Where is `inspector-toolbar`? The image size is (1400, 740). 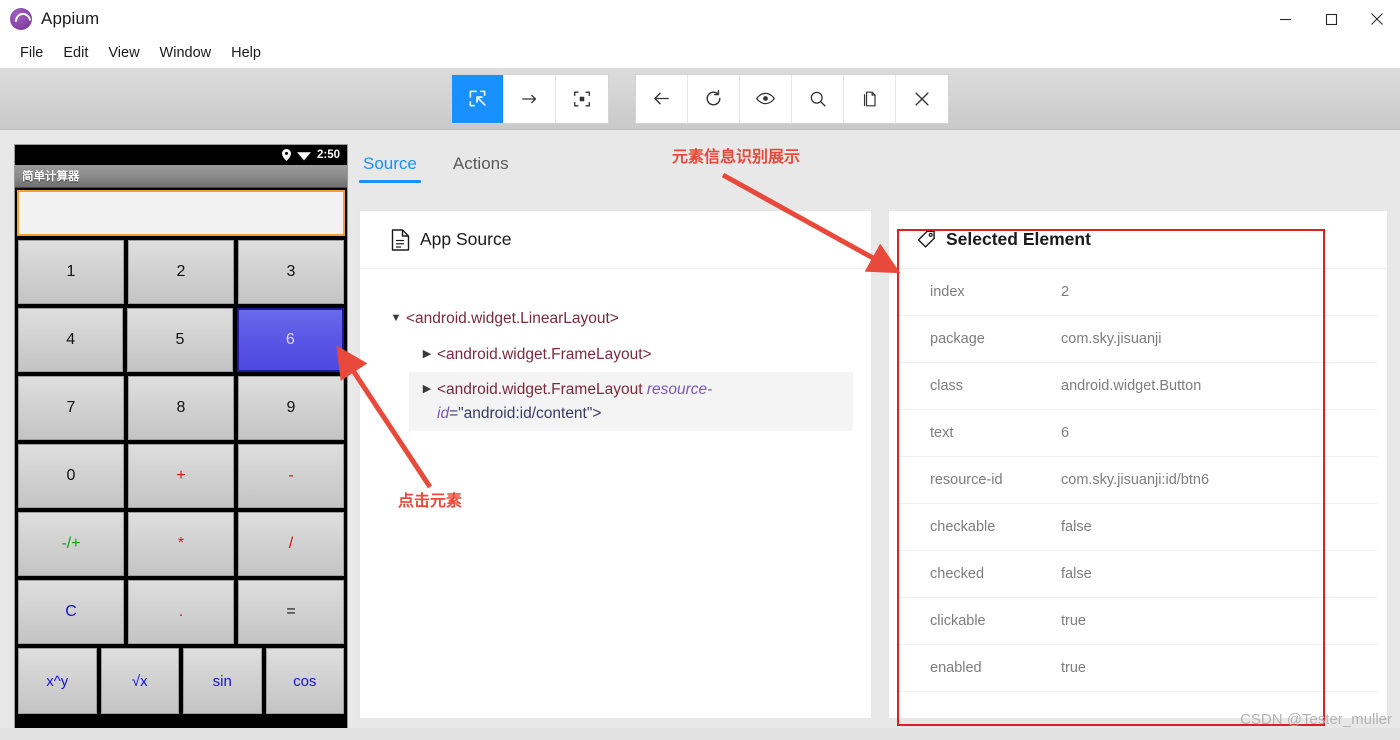
inspector-toolbar is located at coordinates (700, 99).